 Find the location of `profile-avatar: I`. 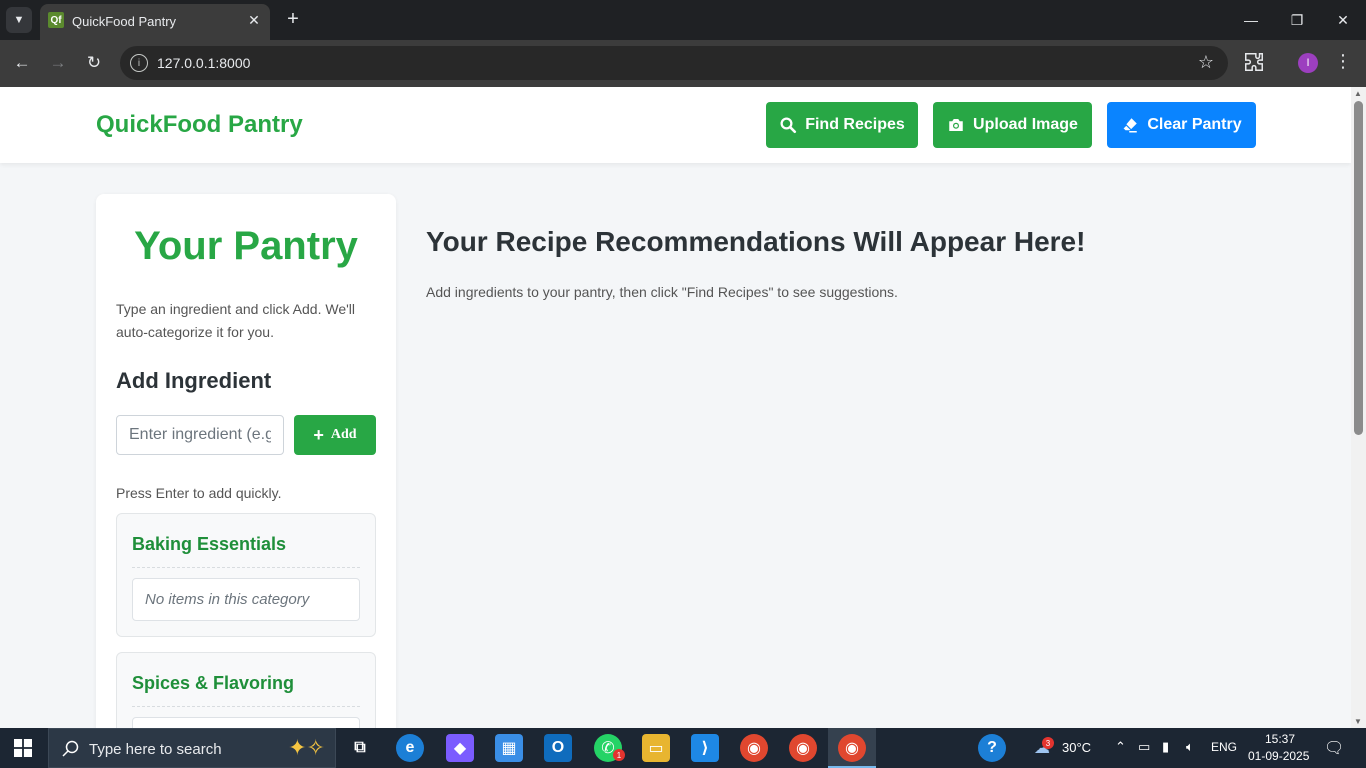

profile-avatar: I is located at coordinates (1308, 63).